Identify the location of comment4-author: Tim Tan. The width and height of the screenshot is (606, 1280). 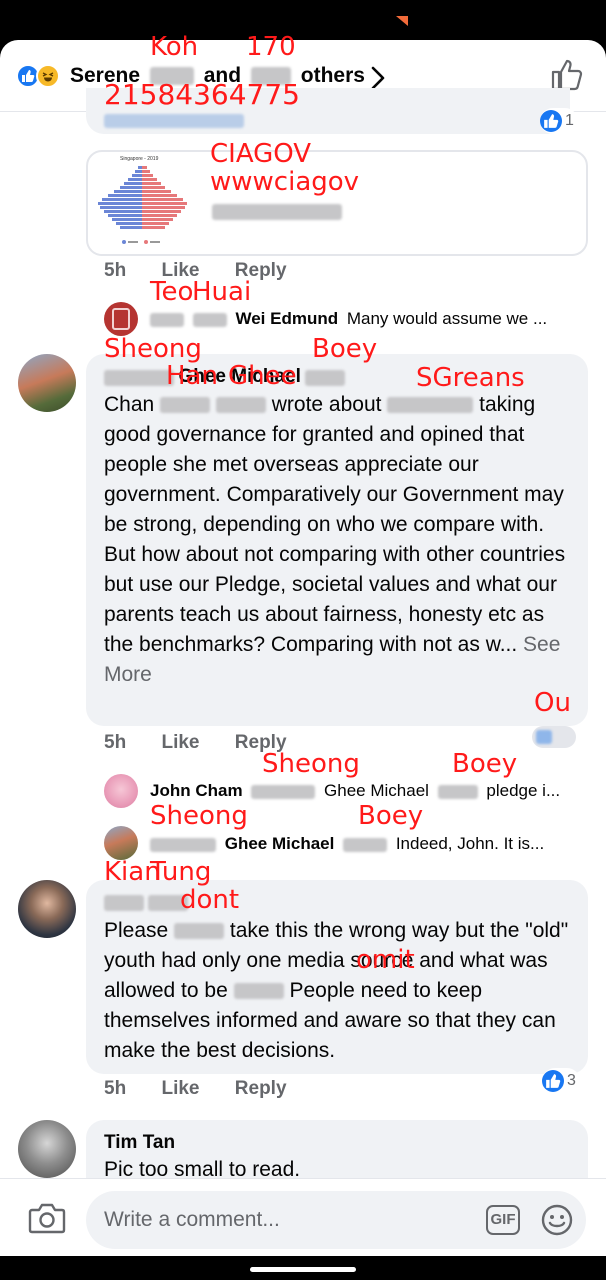
(139, 1143).